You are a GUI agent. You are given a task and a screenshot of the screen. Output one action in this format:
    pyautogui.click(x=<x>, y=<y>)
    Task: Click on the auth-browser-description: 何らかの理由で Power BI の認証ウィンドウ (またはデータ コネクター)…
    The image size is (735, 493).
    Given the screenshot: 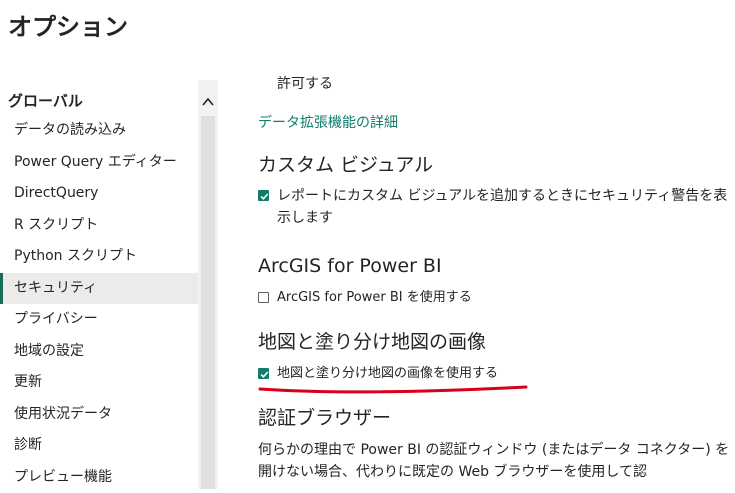 What is the action you would take?
    pyautogui.click(x=494, y=461)
    